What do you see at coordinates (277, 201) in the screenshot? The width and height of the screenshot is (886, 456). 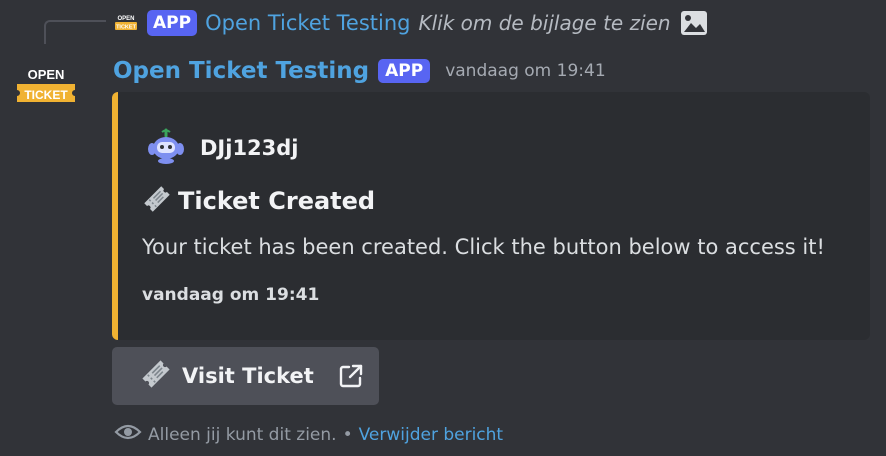 I see `embed-title-text: Ticket Created` at bounding box center [277, 201].